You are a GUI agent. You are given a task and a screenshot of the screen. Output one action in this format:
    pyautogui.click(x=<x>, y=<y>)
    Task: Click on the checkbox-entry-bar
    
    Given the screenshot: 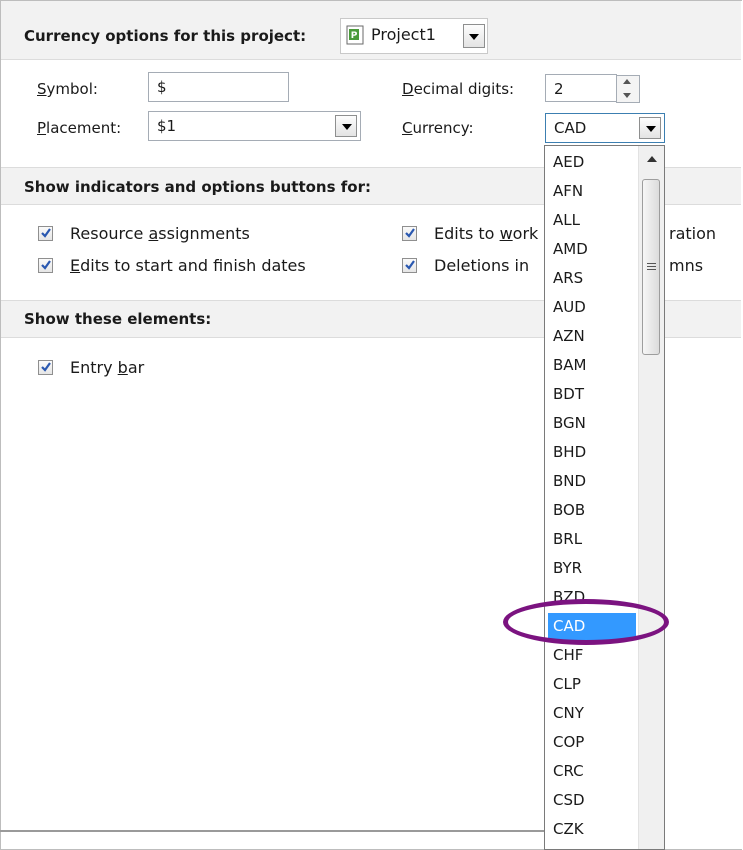 What is the action you would take?
    pyautogui.click(x=45, y=367)
    